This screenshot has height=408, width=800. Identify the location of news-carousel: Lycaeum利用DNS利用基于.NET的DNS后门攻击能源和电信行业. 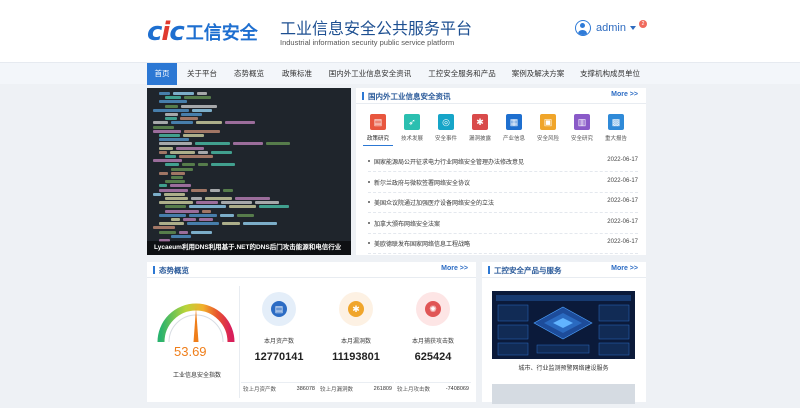
(249, 171).